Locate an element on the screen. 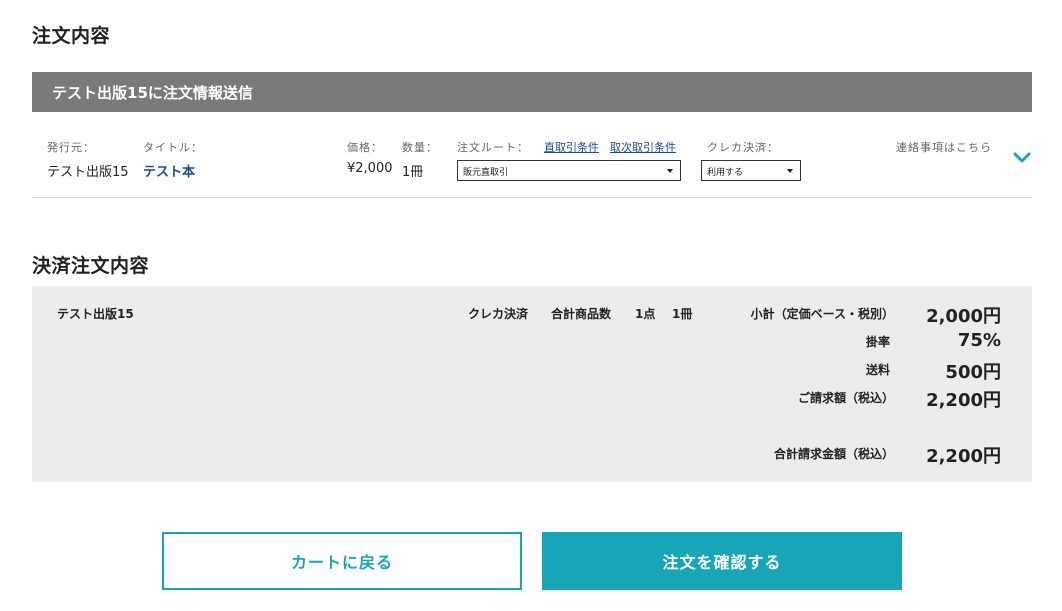 The image size is (1062, 611). banner-title: テスト出版15に注文情報送信 is located at coordinates (152, 93).